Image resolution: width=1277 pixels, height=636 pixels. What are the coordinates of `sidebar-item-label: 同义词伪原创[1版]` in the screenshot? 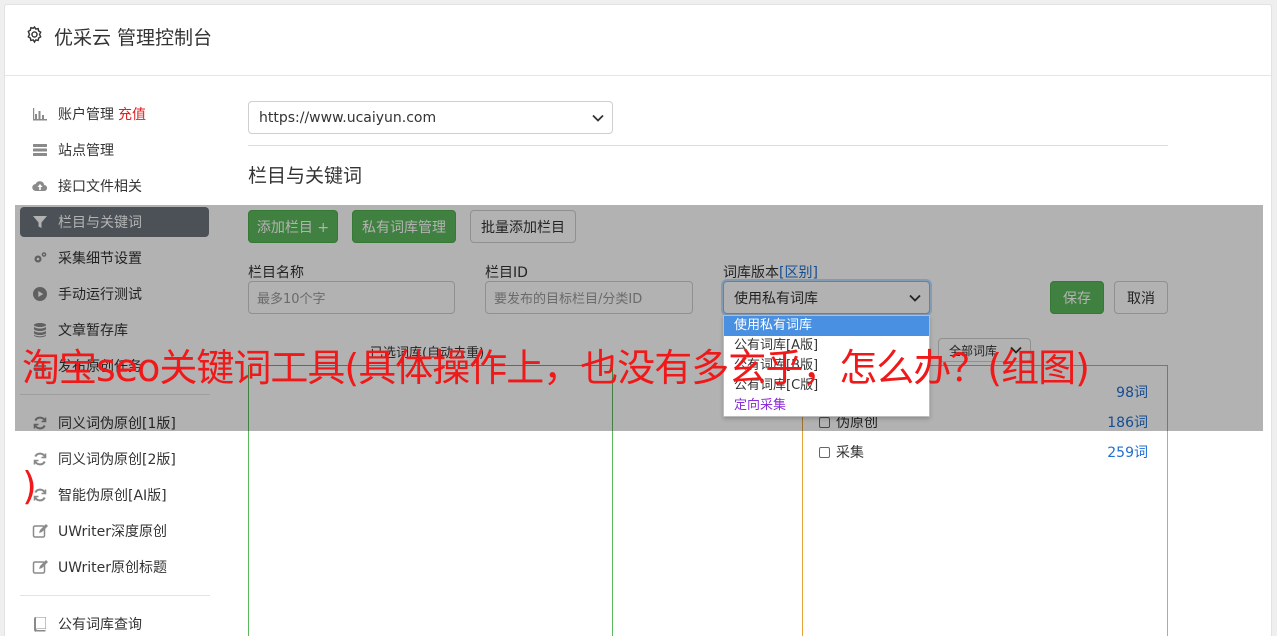 It's located at (117, 424).